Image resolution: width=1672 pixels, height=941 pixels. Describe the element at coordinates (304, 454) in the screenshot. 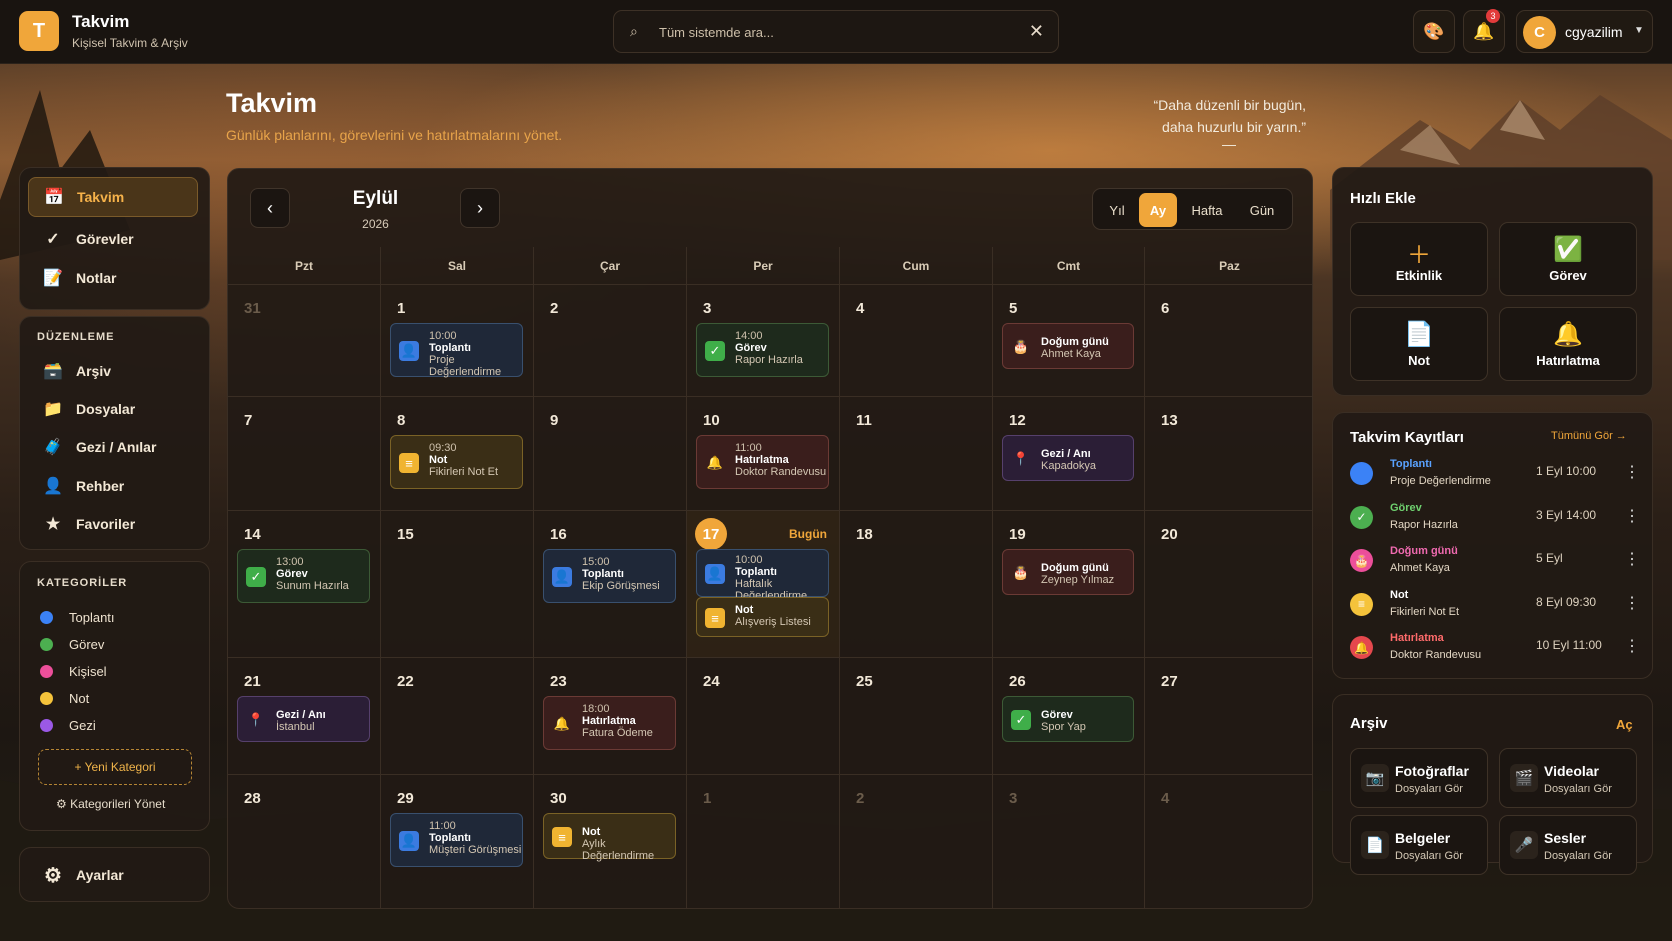

I see `day-cell: 7` at that location.